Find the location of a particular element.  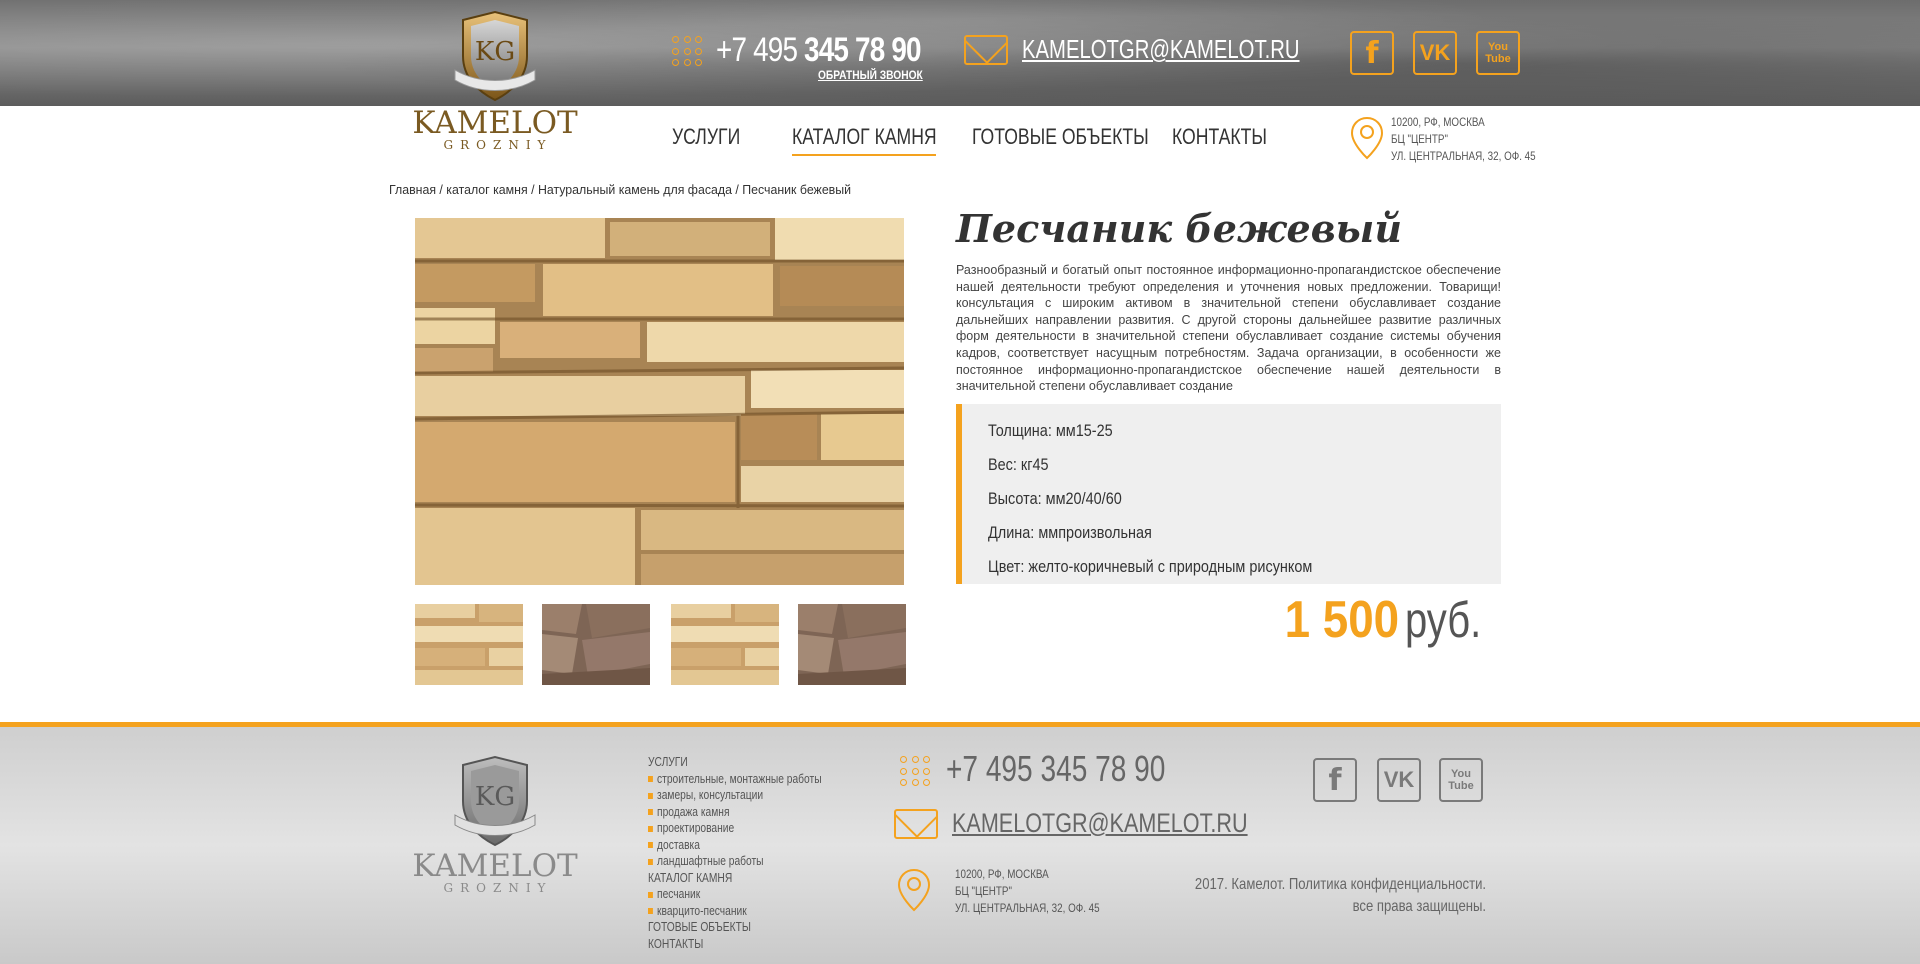

site-logo: KG KAMELOT GROZNIY is located at coordinates (495, 87).